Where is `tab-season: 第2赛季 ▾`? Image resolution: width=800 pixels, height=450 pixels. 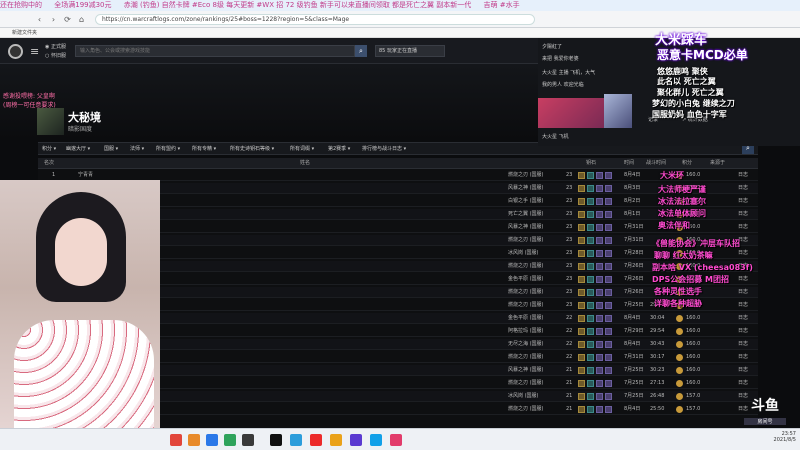
tab-season: 第2赛季 ▾ is located at coordinates (339, 149).